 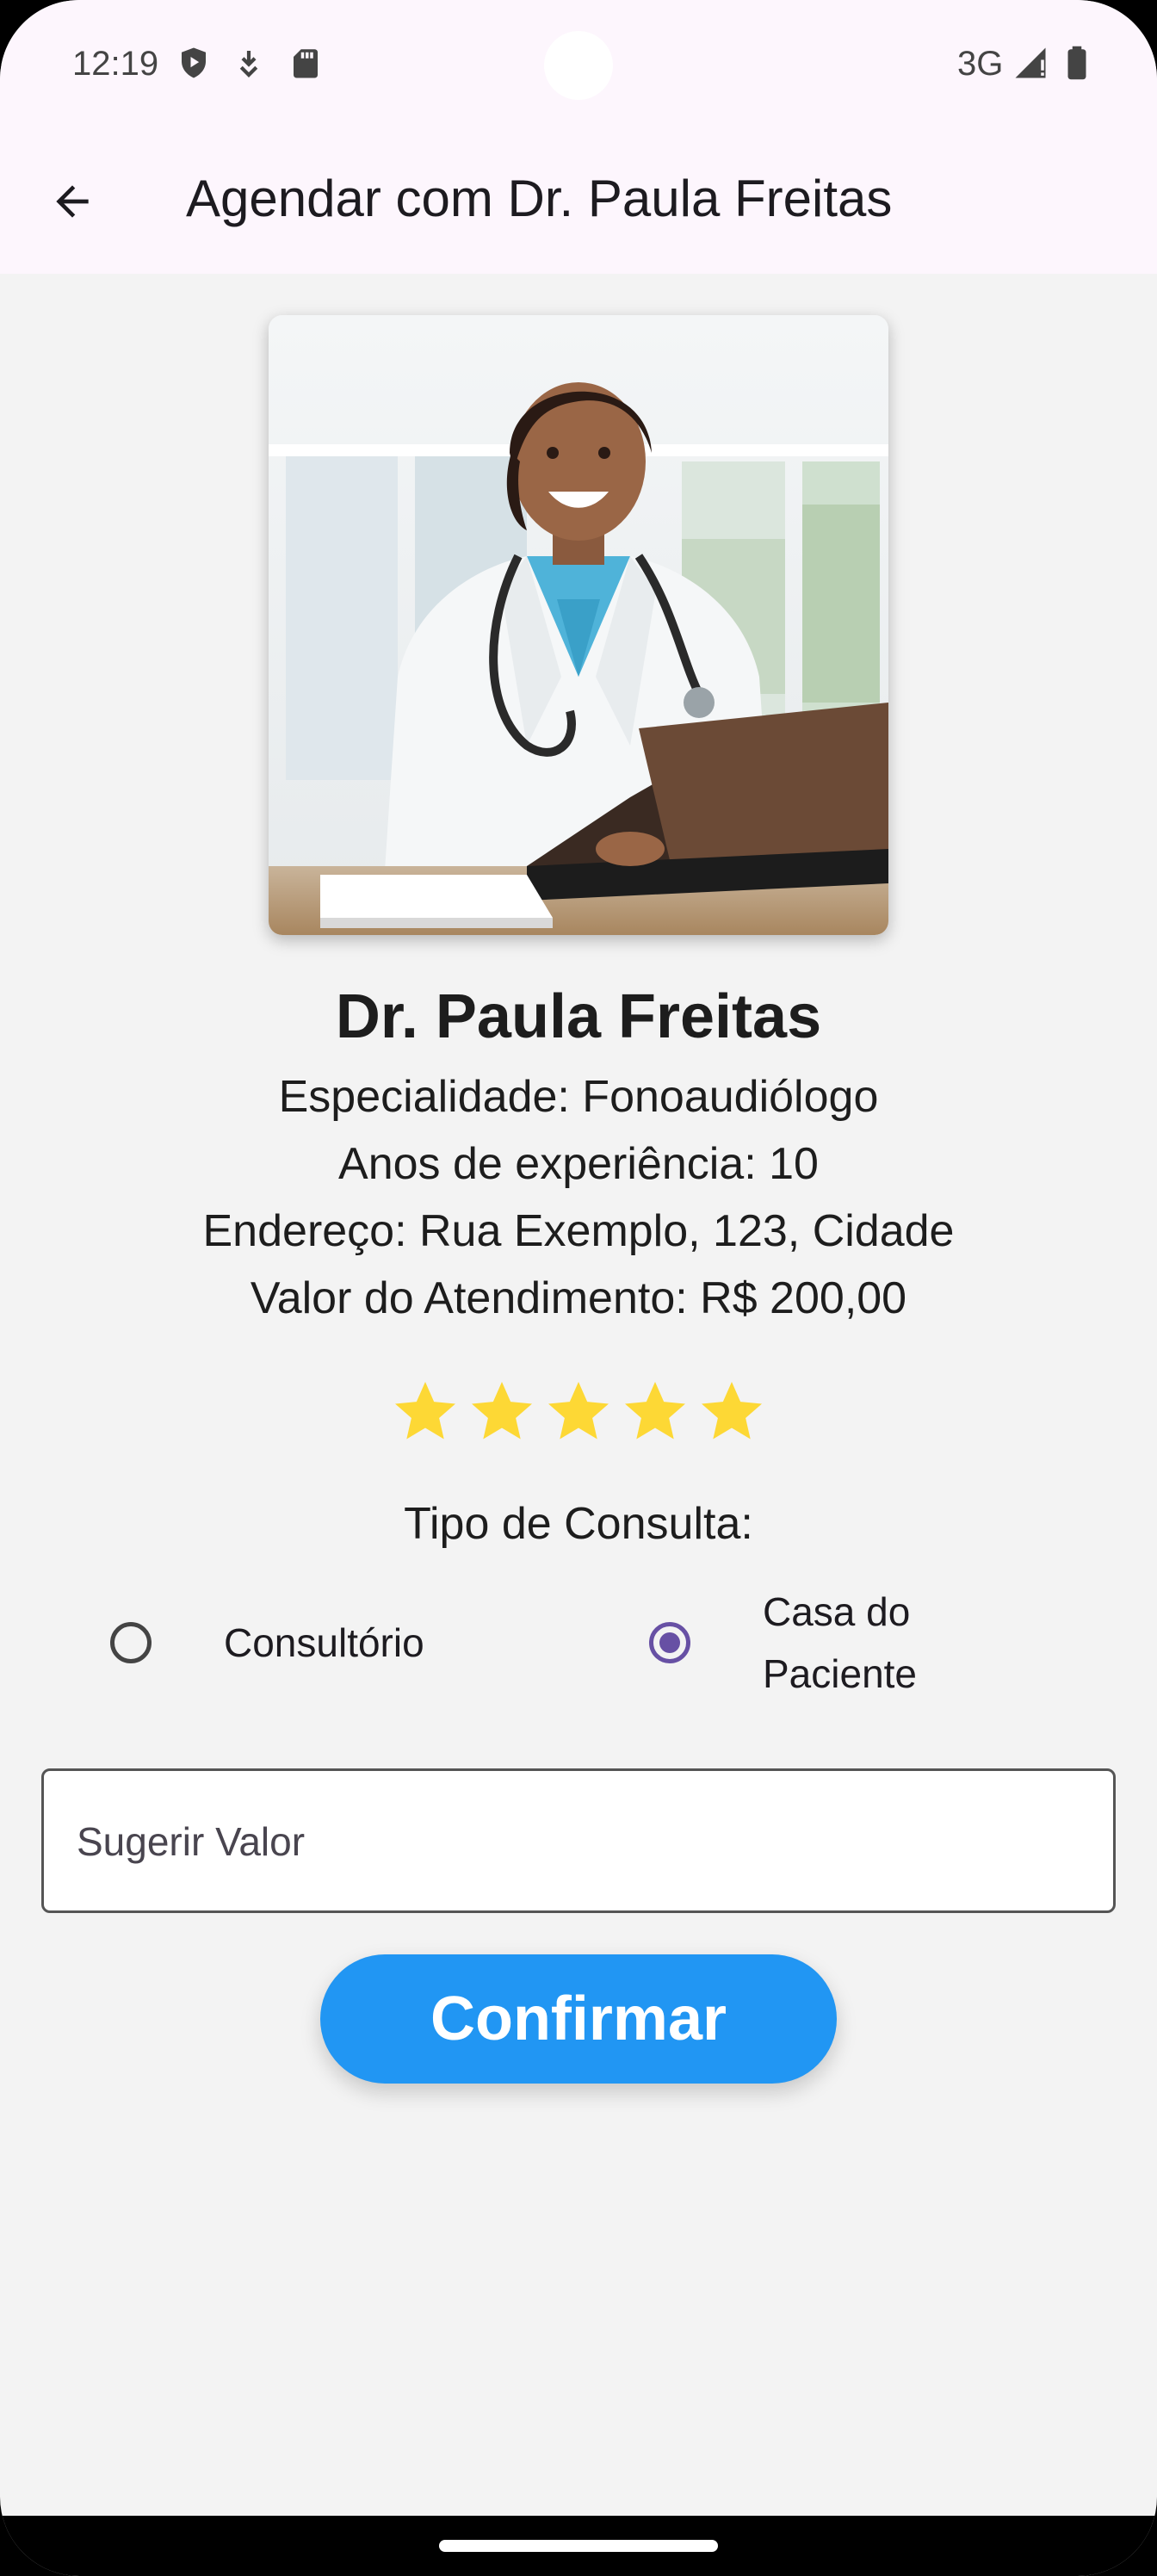 I want to click on suggest-value-input, so click(x=576, y=1842).